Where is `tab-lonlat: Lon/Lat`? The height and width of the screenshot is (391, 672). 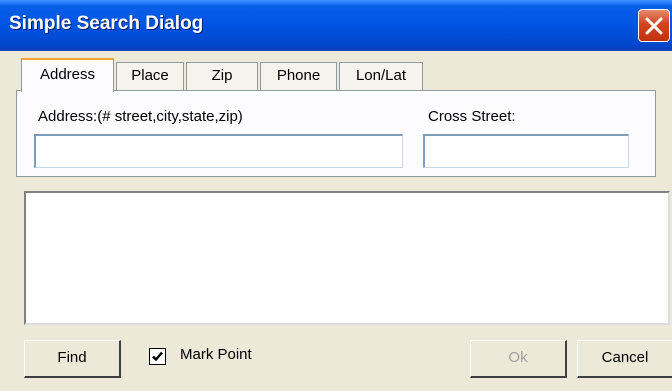
tab-lonlat: Lon/Lat is located at coordinates (381, 76).